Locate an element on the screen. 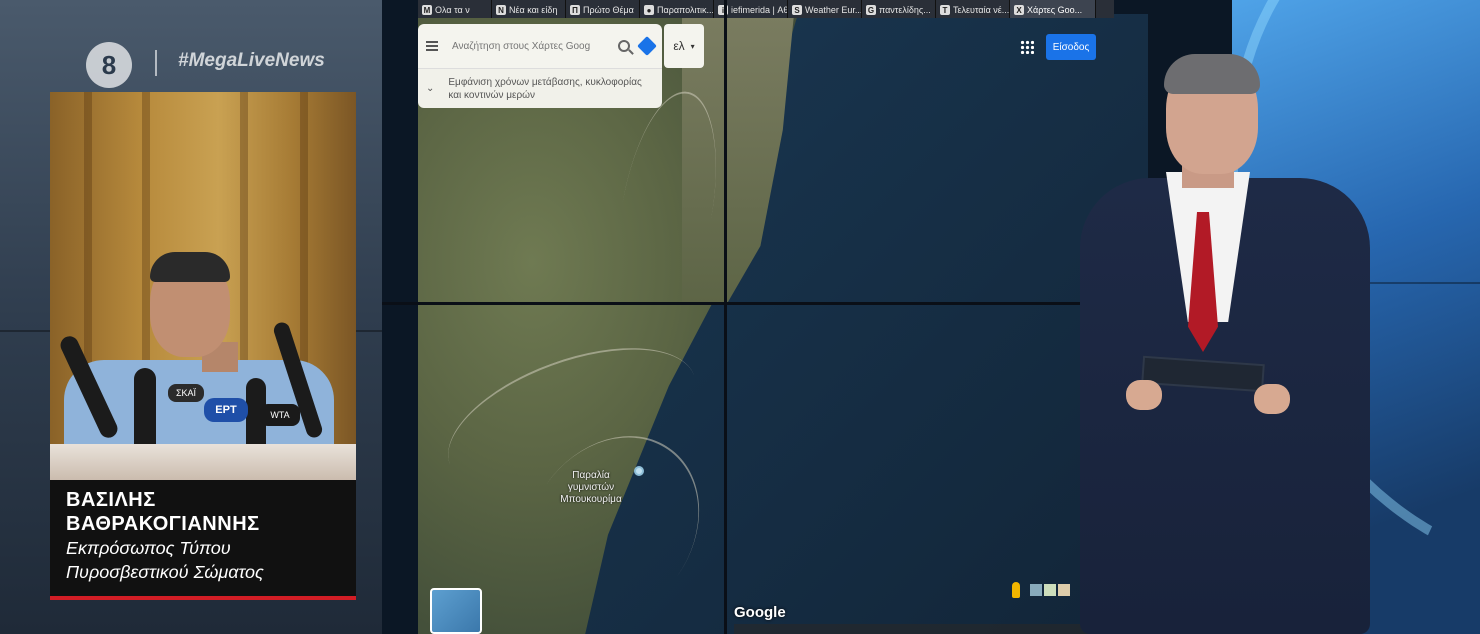  tab-favicon-icon: N is located at coordinates (501, 10).